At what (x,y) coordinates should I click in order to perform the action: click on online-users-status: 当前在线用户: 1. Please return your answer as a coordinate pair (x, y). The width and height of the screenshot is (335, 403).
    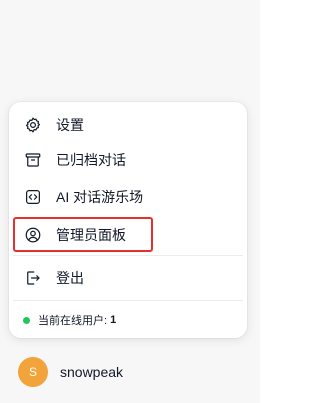
    Looking at the image, I should click on (69, 320).